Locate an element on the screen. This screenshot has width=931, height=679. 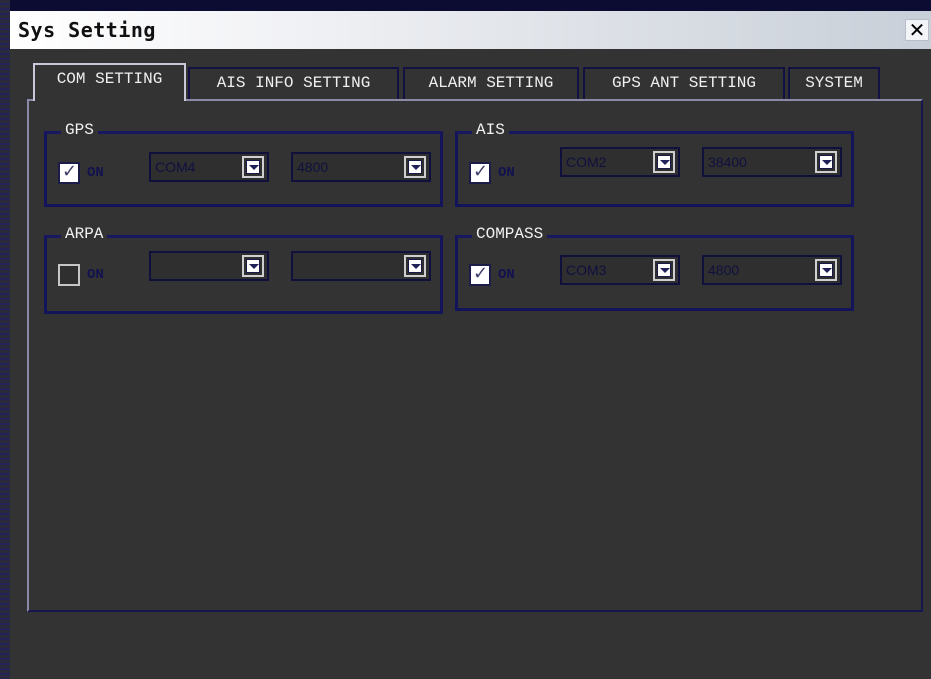
gps-group: GPS ON COM4 4800 is located at coordinates (243, 164).